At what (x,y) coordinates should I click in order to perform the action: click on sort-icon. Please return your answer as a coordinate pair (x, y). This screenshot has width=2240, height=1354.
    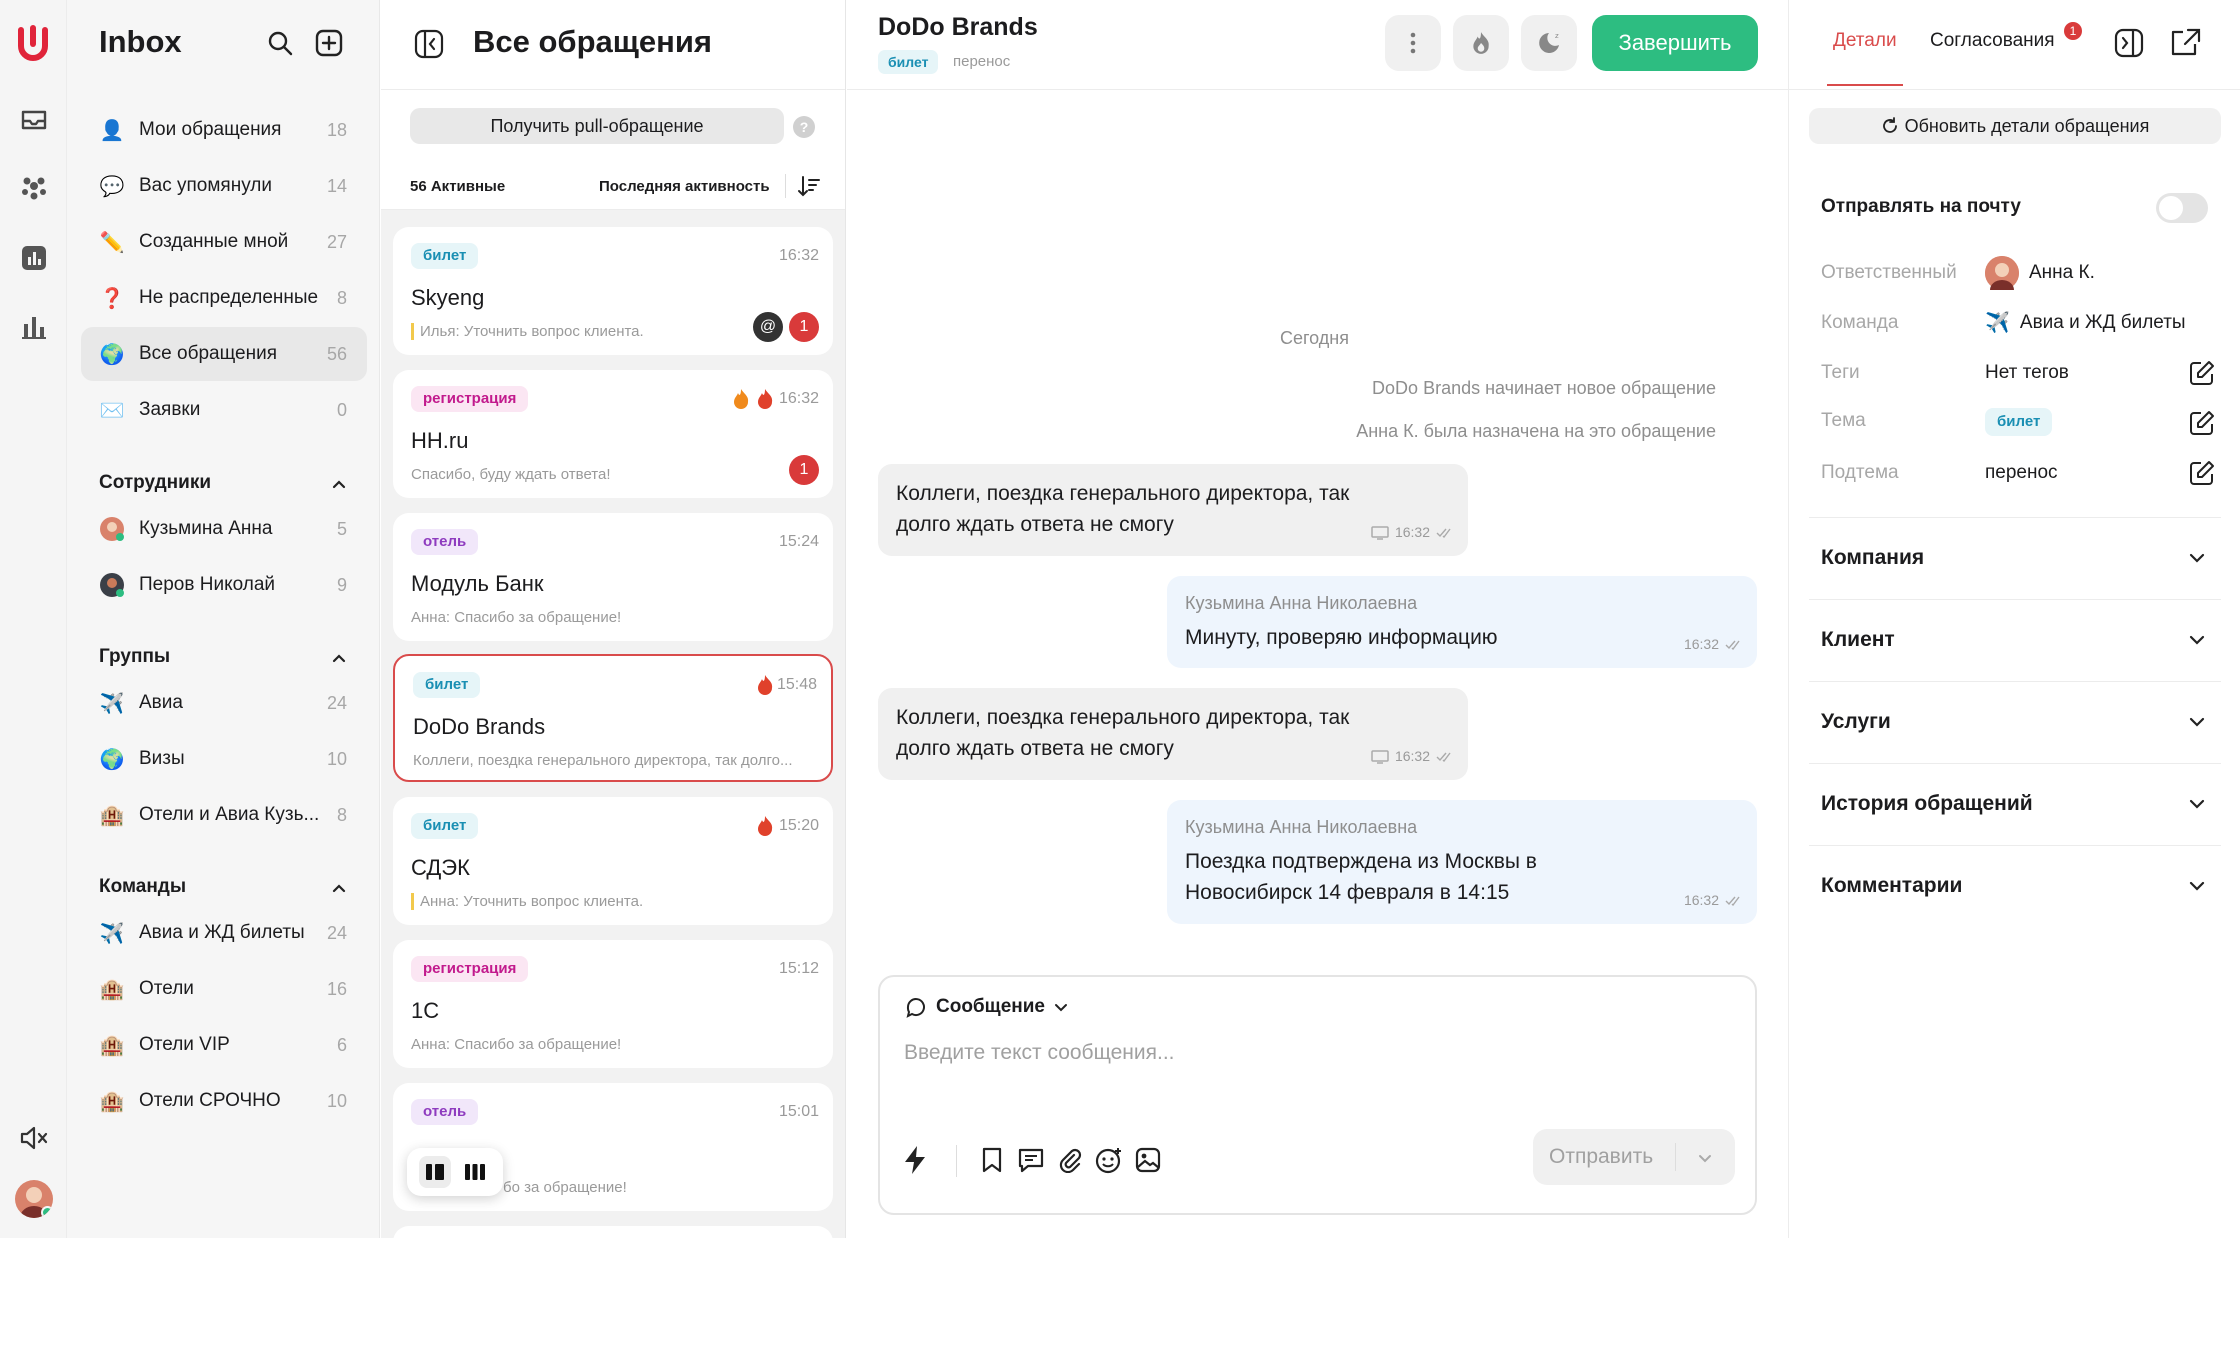
    Looking at the image, I should click on (809, 186).